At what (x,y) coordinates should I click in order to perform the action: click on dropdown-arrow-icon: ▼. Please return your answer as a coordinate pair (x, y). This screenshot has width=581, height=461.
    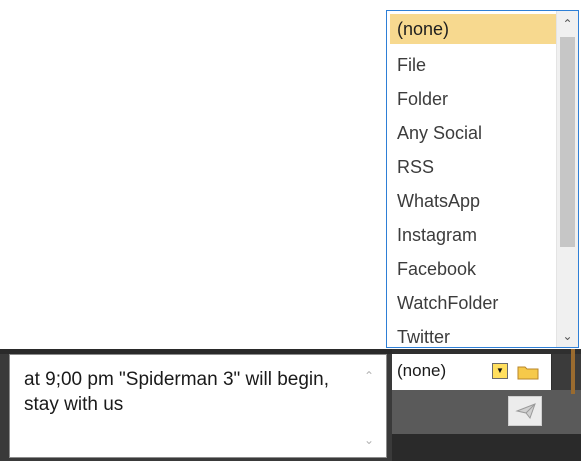
    Looking at the image, I should click on (500, 371).